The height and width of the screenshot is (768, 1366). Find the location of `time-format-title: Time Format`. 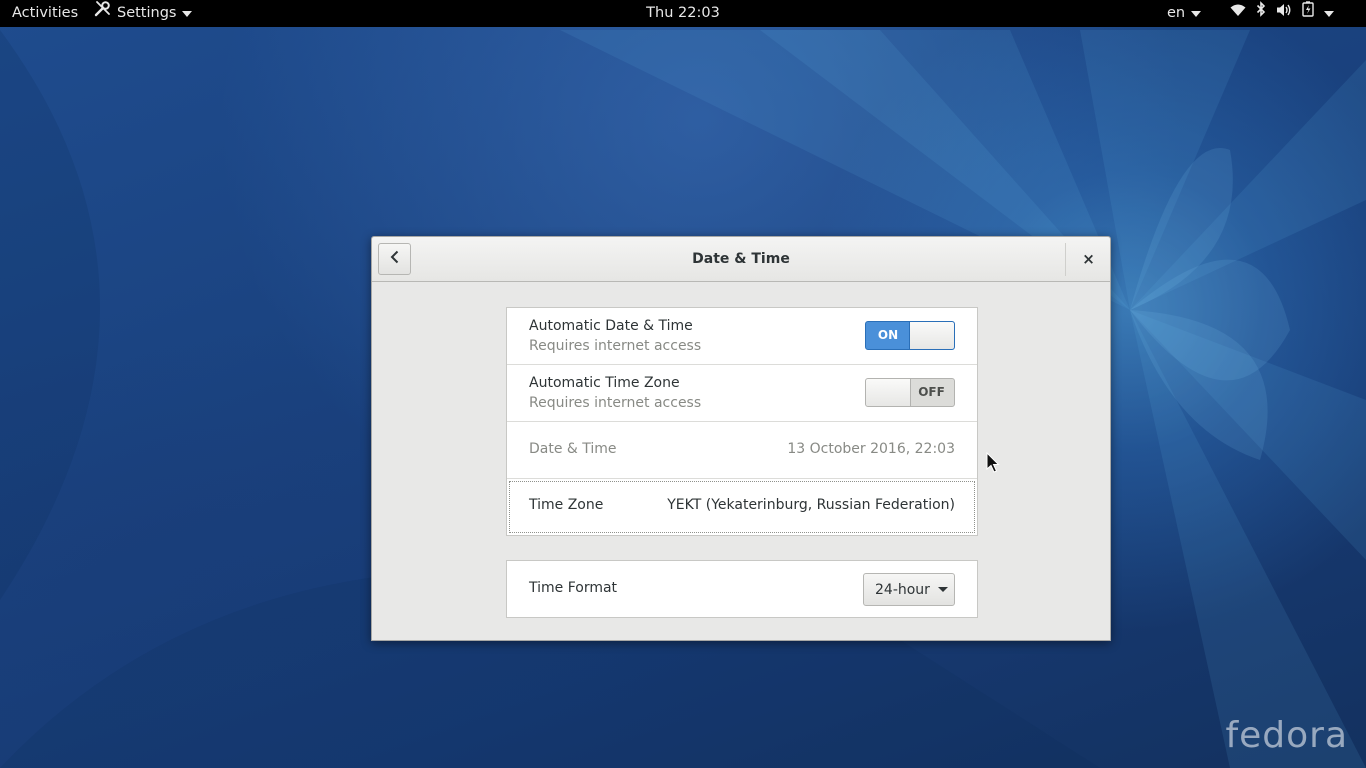

time-format-title: Time Format is located at coordinates (573, 588).